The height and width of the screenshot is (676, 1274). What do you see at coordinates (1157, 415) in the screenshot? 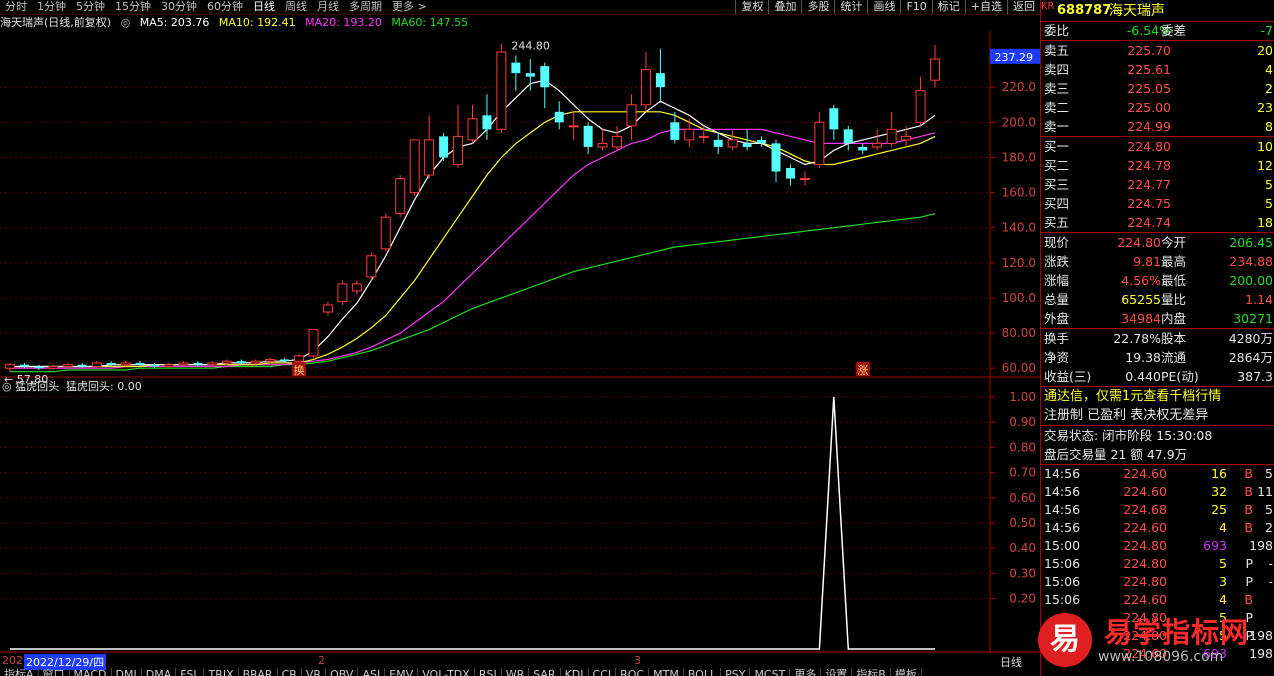
I see `promo-info: 注册制 已盈利 表决权无差异` at bounding box center [1157, 415].